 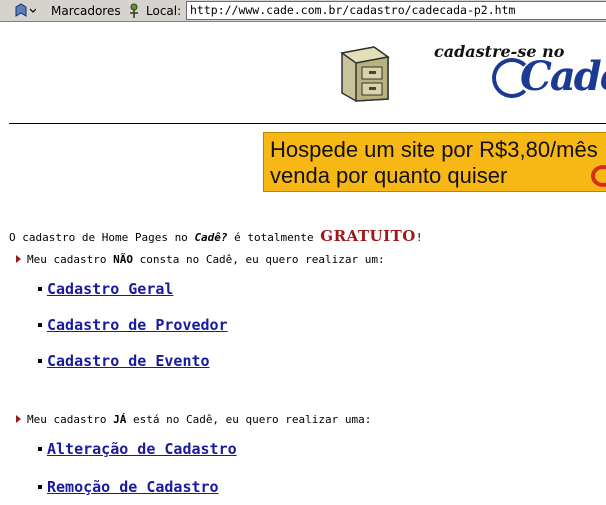 What do you see at coordinates (258, 259) in the screenshot?
I see `section1-suffix: consta no Cadê, eu quero realizar um:` at bounding box center [258, 259].